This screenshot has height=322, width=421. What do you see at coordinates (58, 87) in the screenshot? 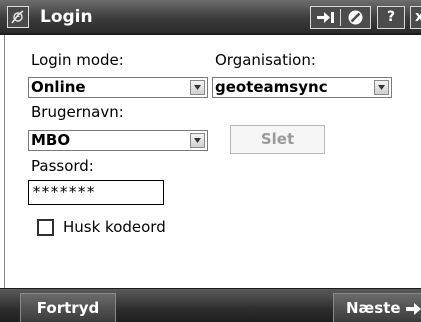
I see `login-mode-value: Online` at bounding box center [58, 87].